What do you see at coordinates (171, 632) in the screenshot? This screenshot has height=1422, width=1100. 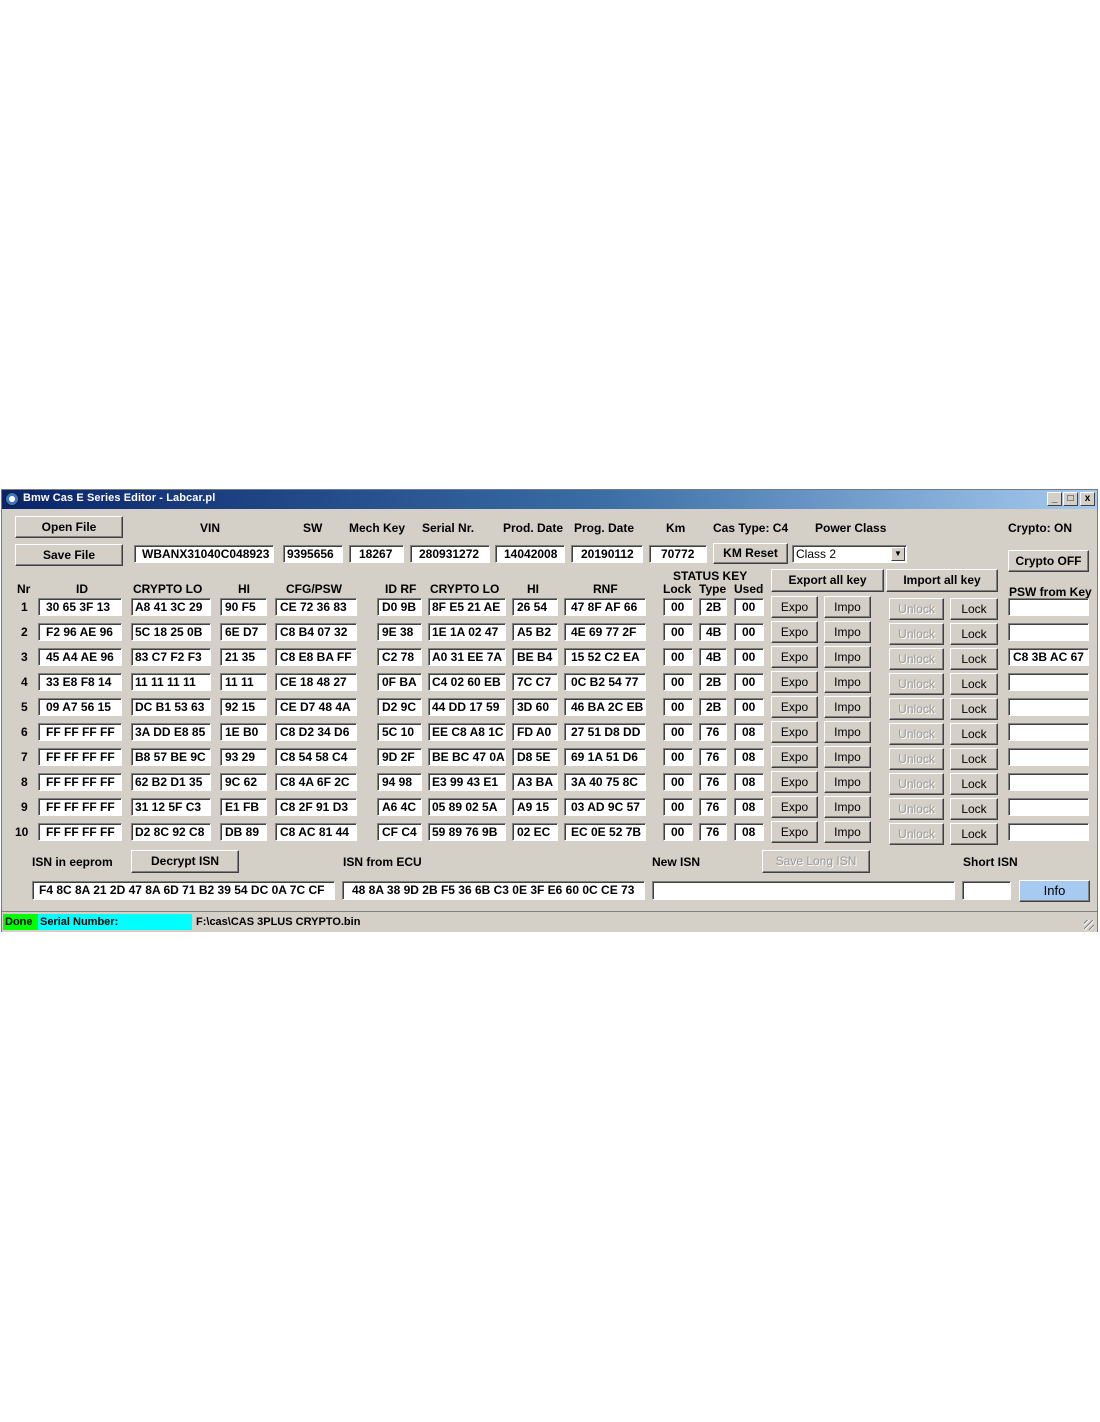 I see `crypto-lo-field: 5C 18 25 0B` at bounding box center [171, 632].